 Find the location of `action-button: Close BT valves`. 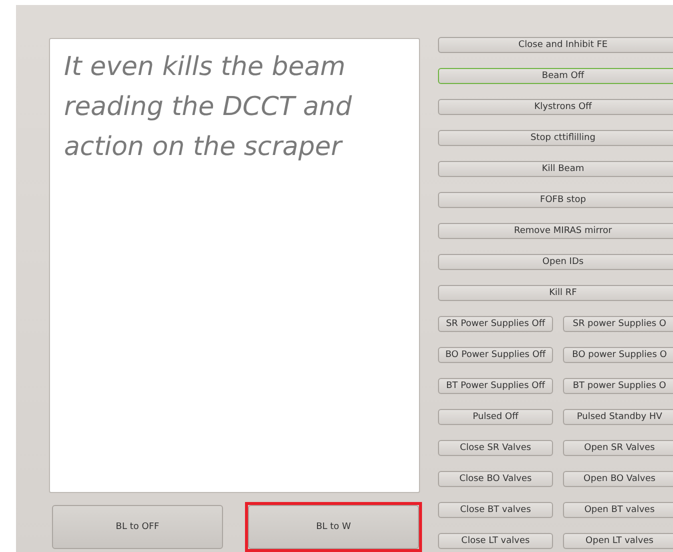

action-button: Close BT valves is located at coordinates (495, 510).